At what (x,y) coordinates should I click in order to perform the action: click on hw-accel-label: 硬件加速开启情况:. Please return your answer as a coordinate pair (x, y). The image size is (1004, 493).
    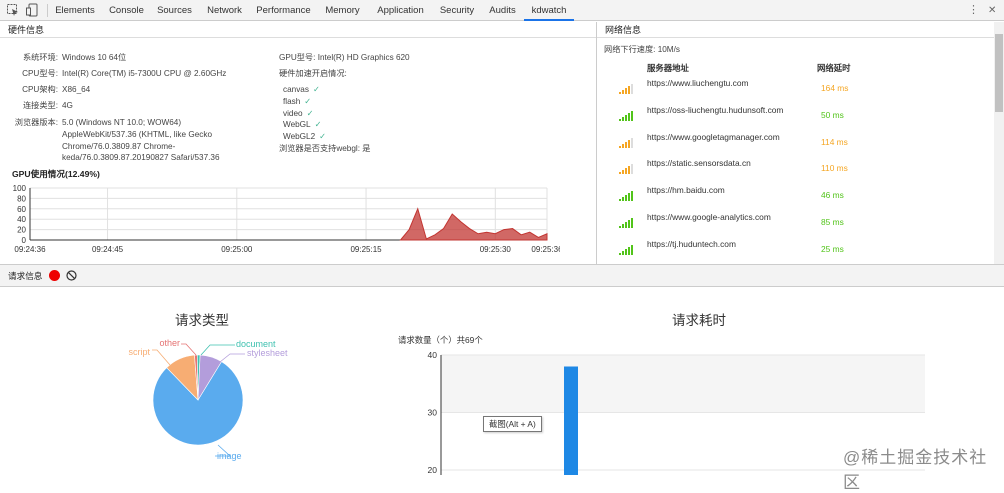
    Looking at the image, I should click on (313, 73).